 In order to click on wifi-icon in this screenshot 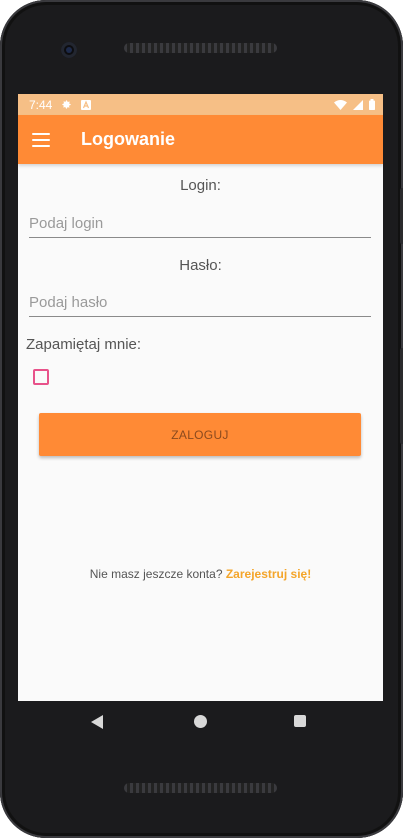, I will do `click(340, 104)`.